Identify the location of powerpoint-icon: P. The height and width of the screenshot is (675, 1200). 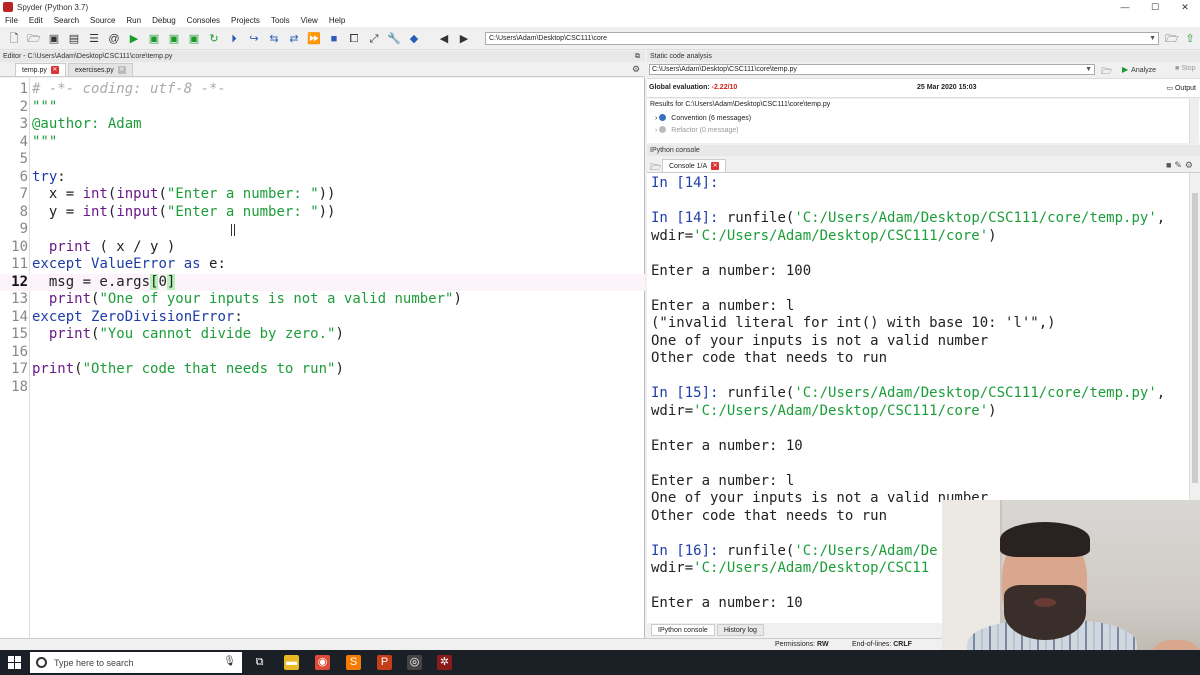
(384, 662).